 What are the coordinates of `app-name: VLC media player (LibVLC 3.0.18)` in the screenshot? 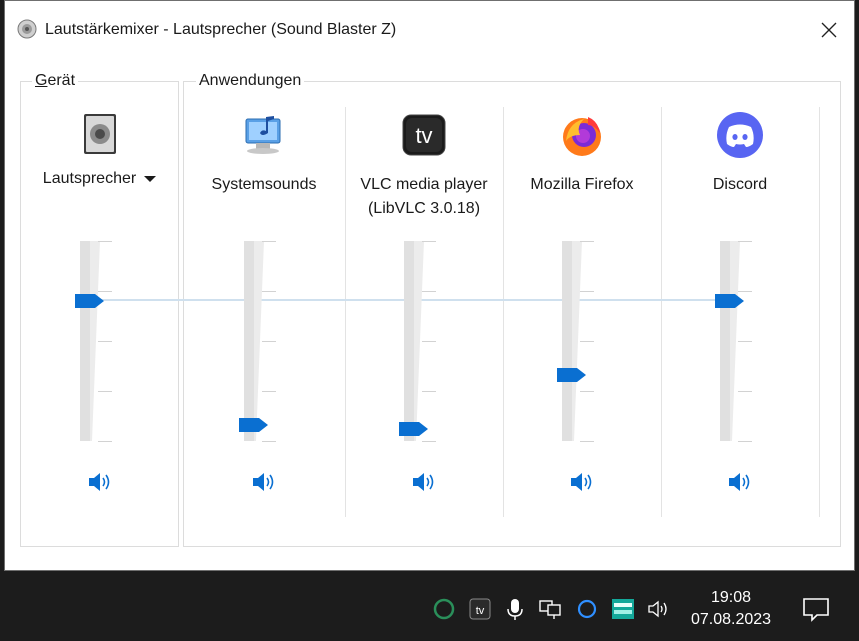 It's located at (424, 196).